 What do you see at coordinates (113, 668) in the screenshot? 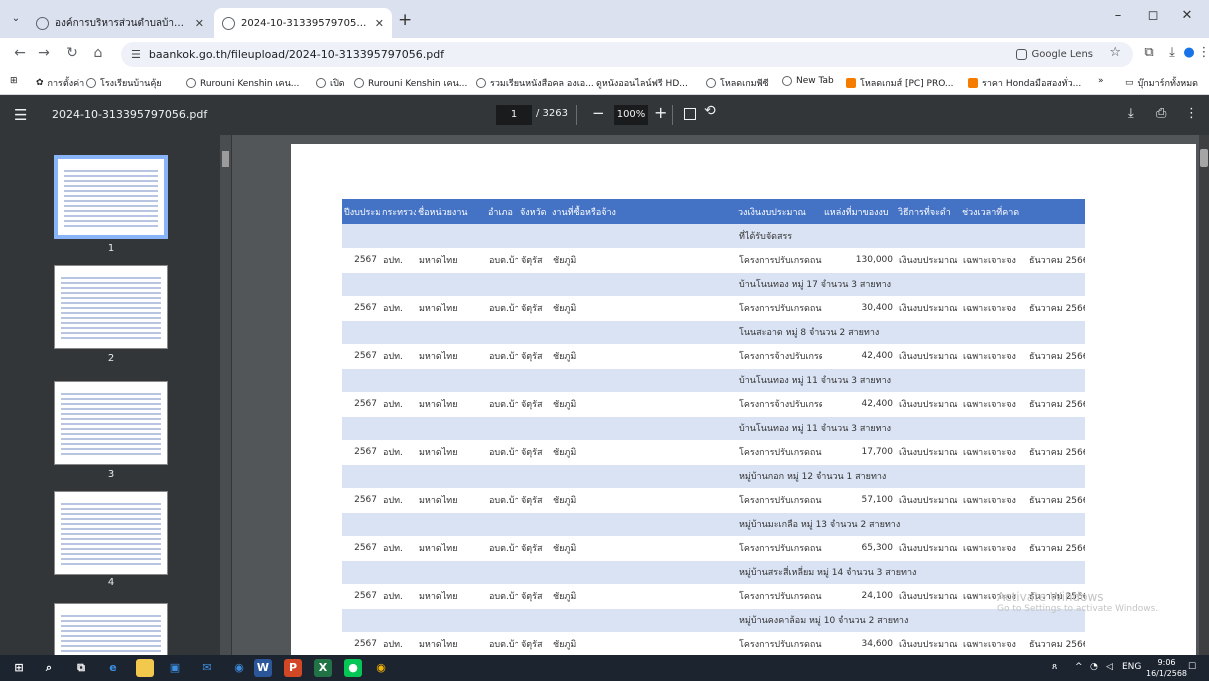
I see `edge-icon: e` at bounding box center [113, 668].